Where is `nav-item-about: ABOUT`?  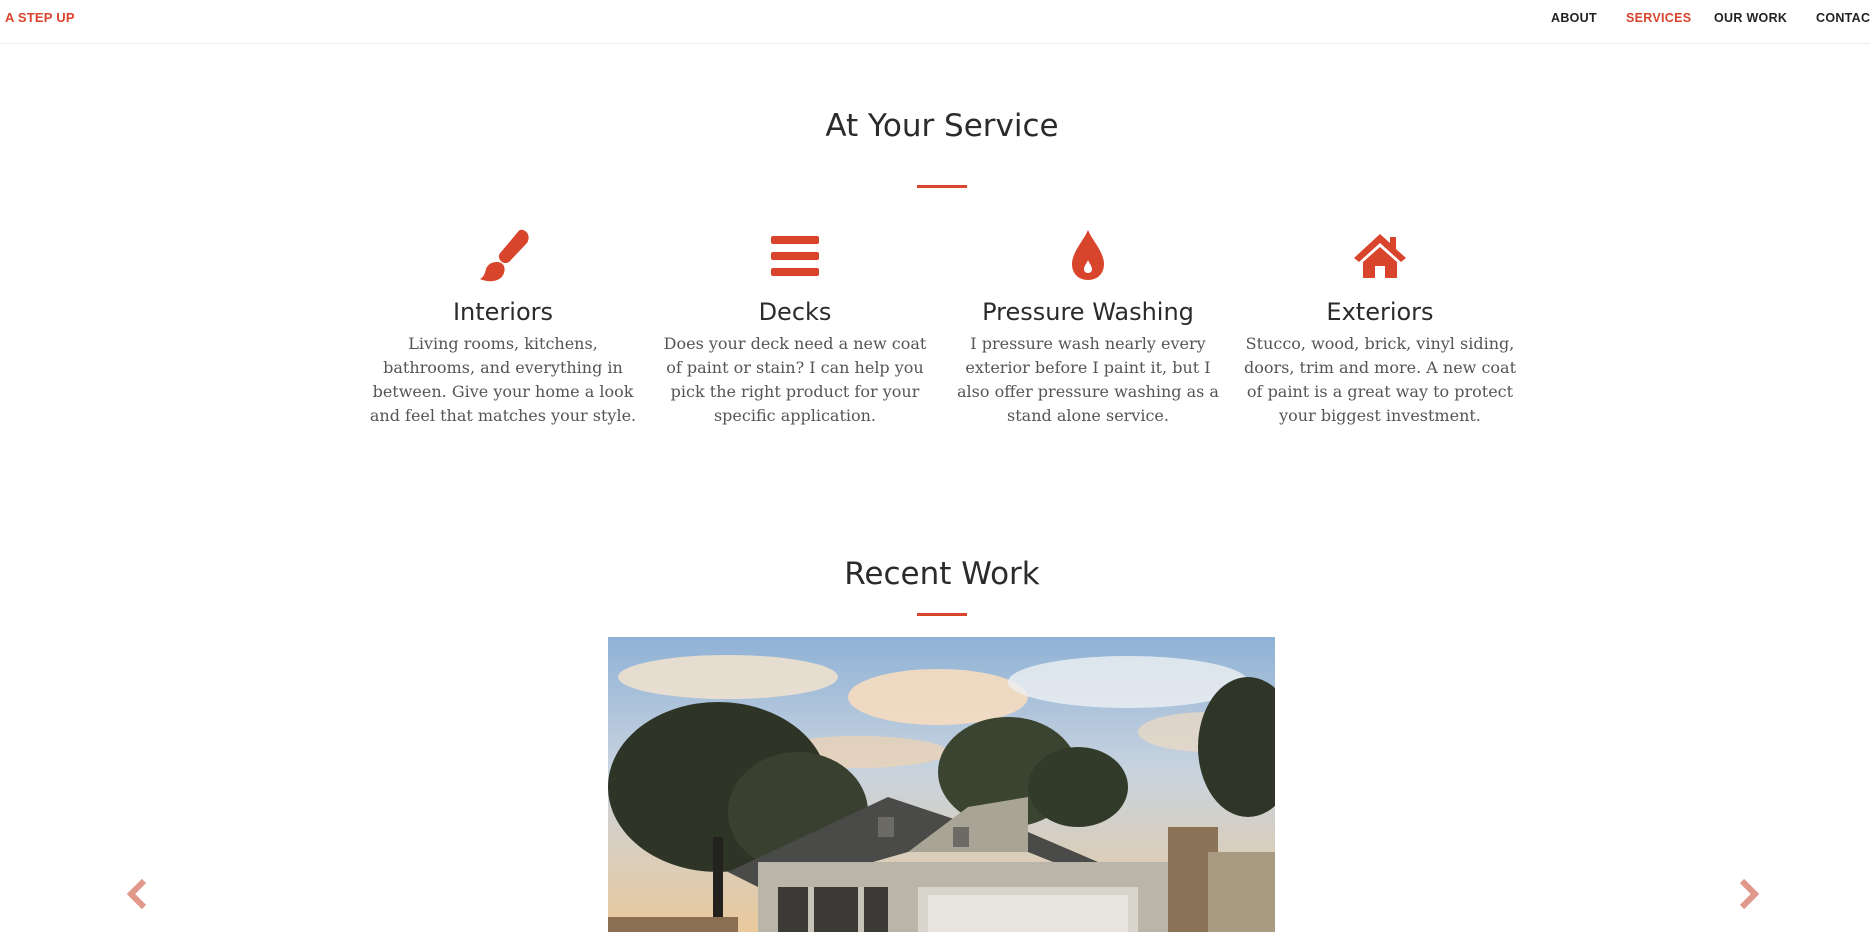 nav-item-about: ABOUT is located at coordinates (1574, 18).